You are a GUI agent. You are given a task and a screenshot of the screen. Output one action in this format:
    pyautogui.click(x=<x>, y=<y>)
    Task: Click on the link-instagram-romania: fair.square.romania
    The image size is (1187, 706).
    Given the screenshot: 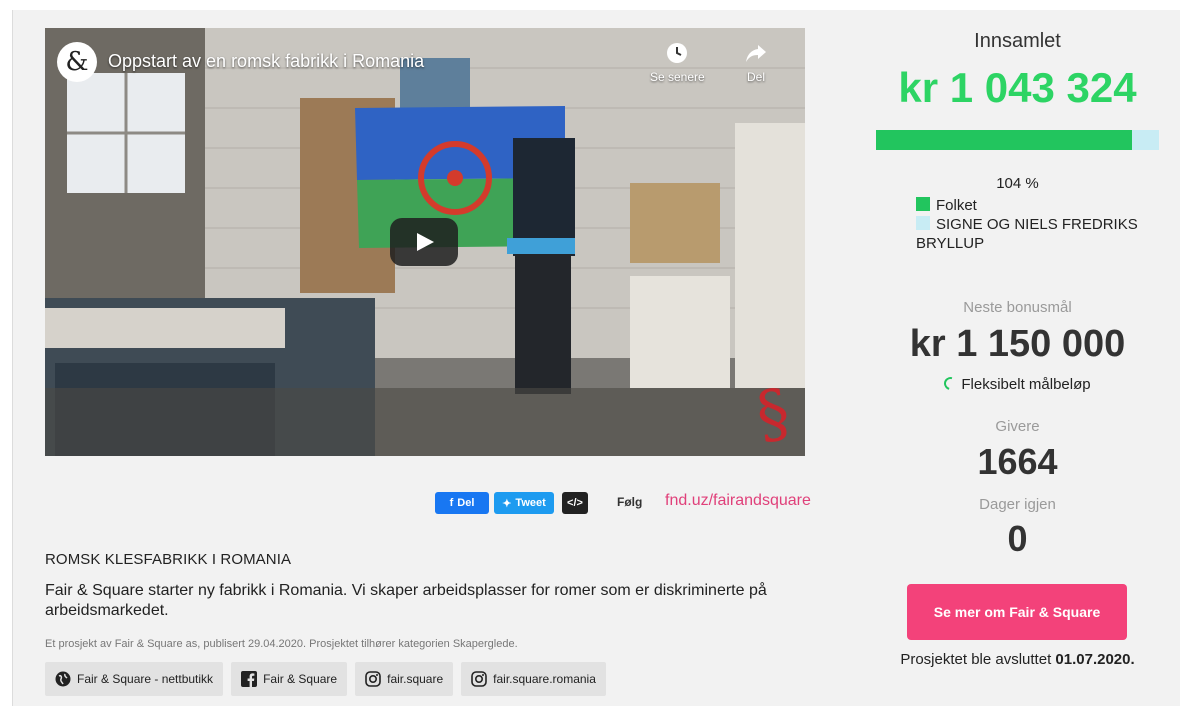 What is the action you would take?
    pyautogui.click(x=533, y=679)
    